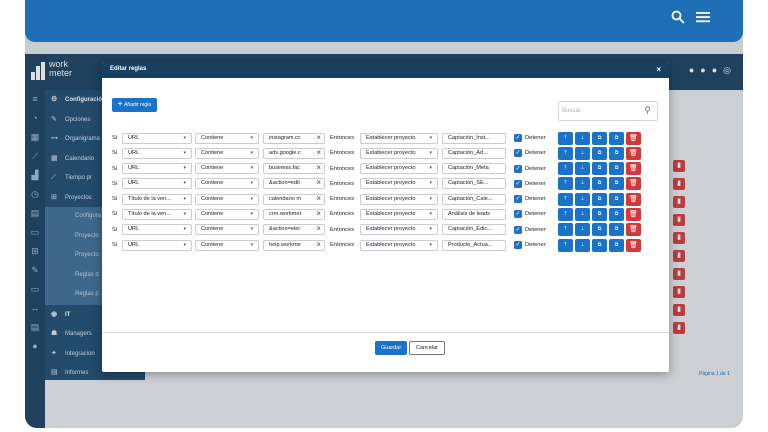 The width and height of the screenshot is (768, 432). I want to click on save-button: Guardar, so click(391, 348).